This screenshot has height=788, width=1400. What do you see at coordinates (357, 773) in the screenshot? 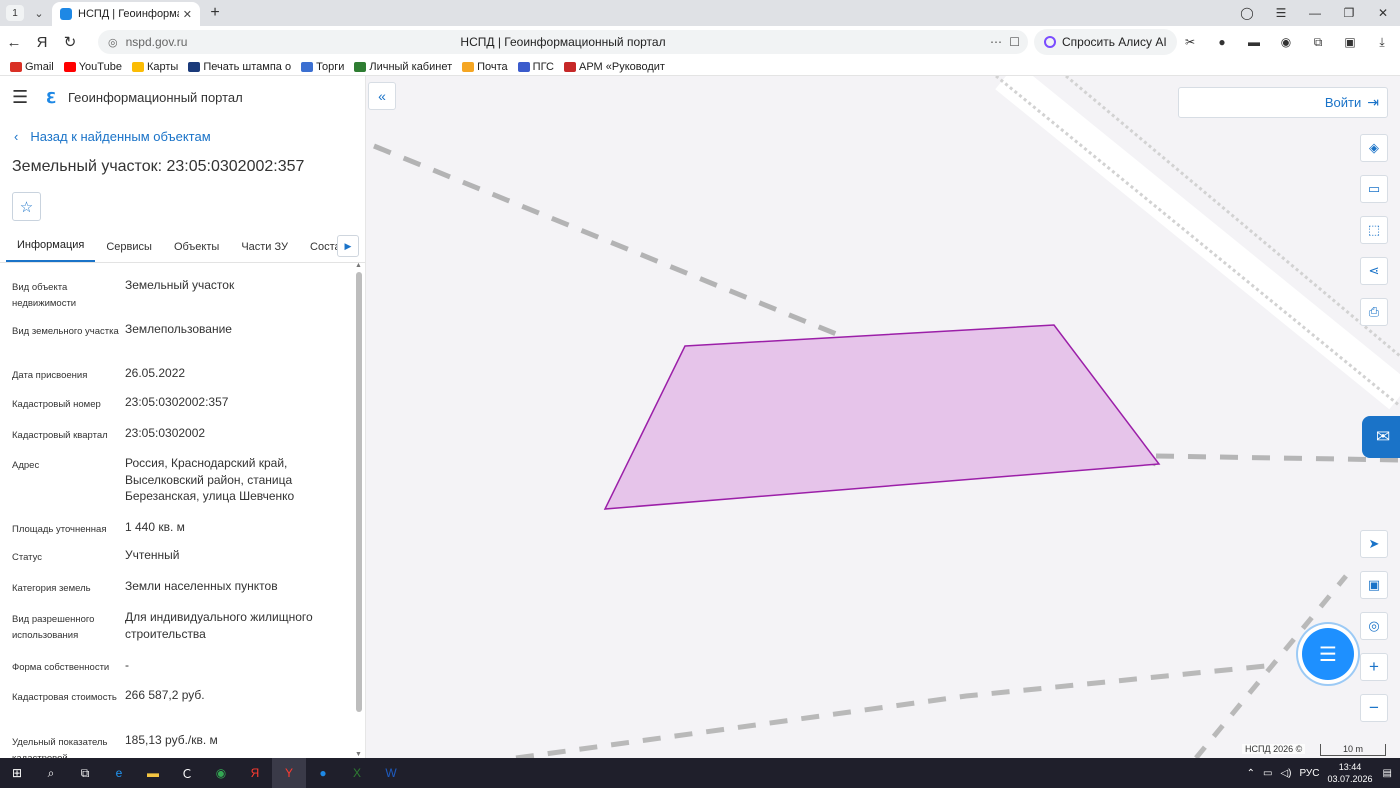
I see `excel-icon: X` at bounding box center [357, 773].